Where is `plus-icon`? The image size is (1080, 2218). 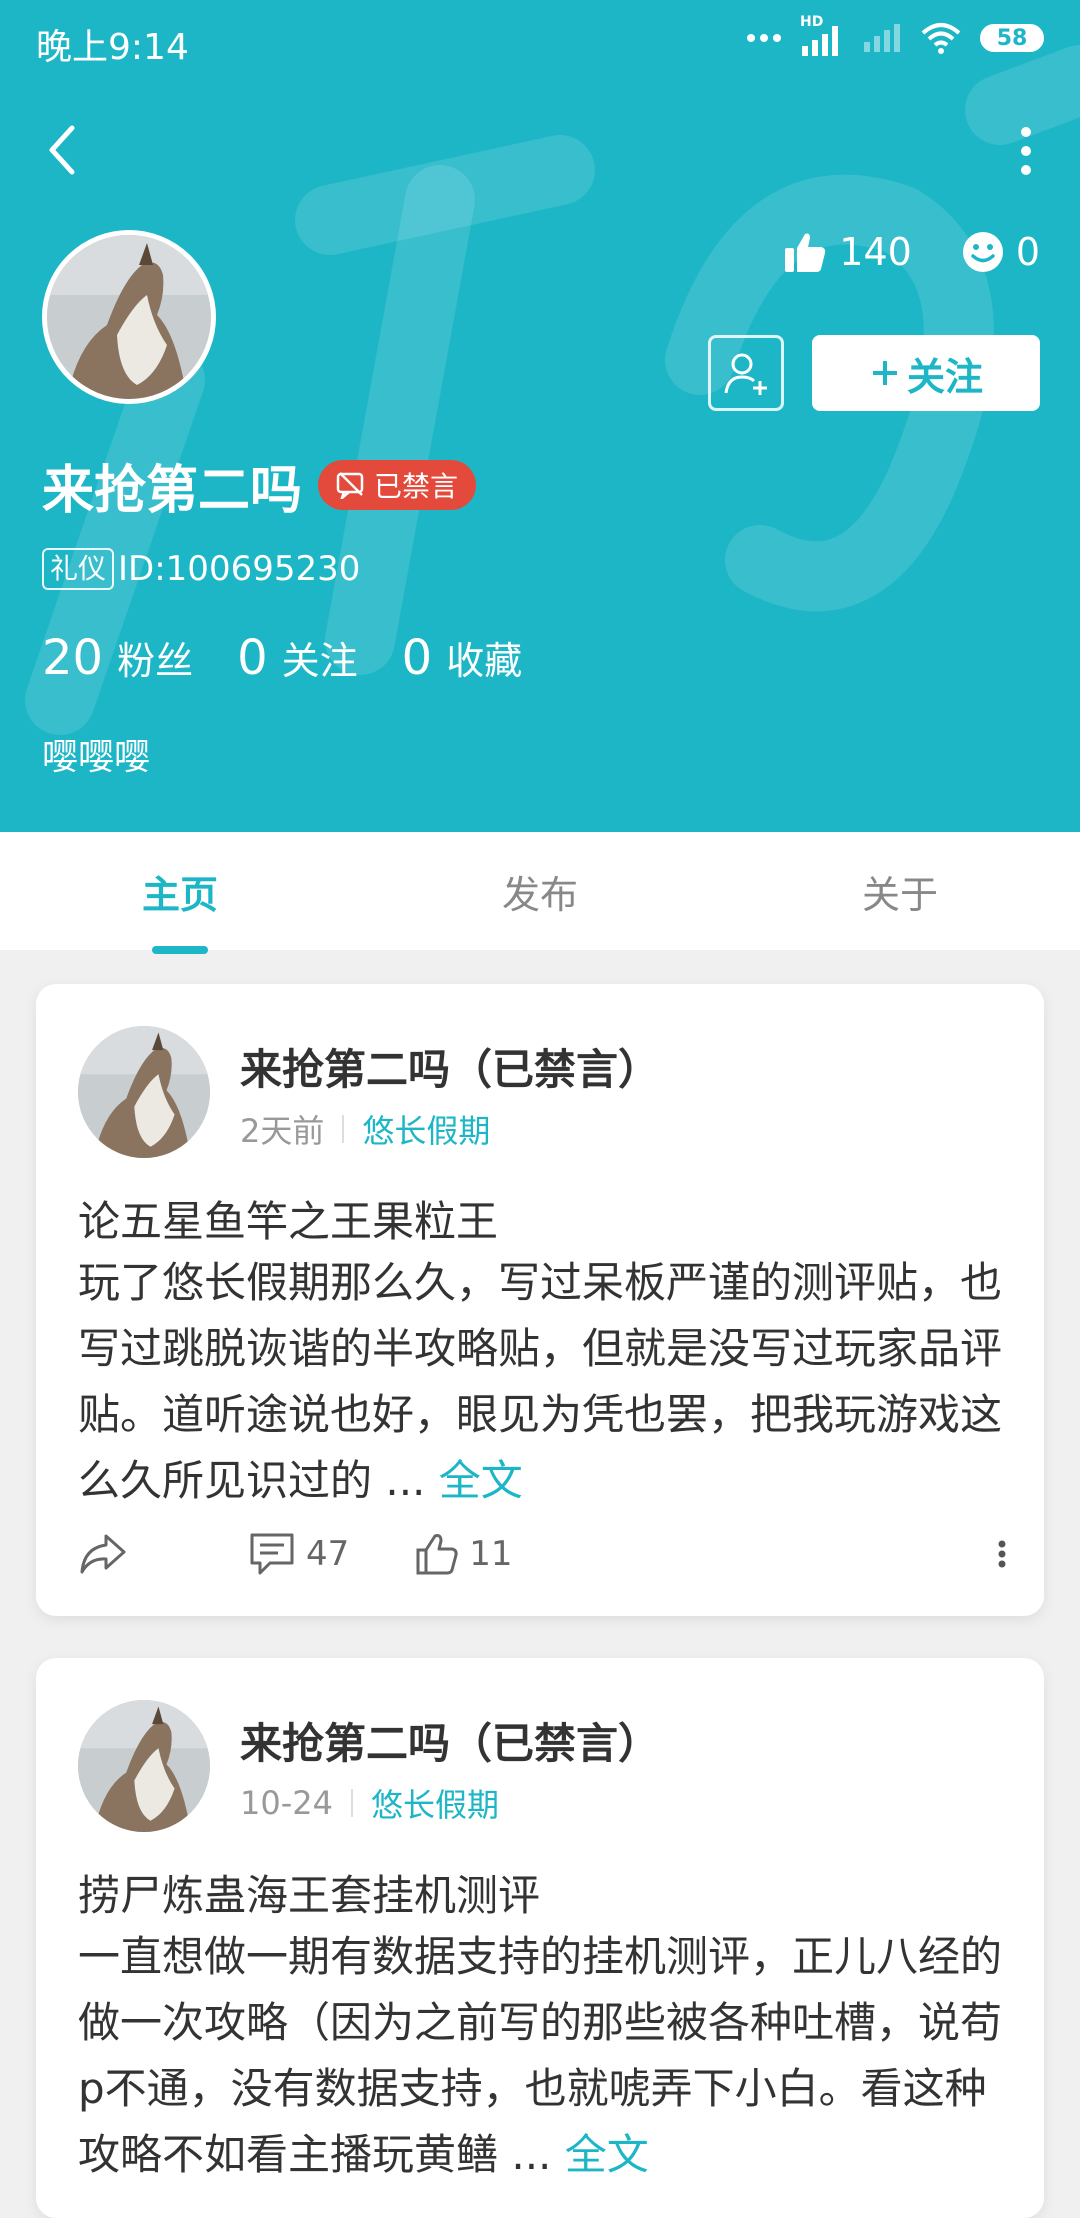
plus-icon is located at coordinates (884, 373).